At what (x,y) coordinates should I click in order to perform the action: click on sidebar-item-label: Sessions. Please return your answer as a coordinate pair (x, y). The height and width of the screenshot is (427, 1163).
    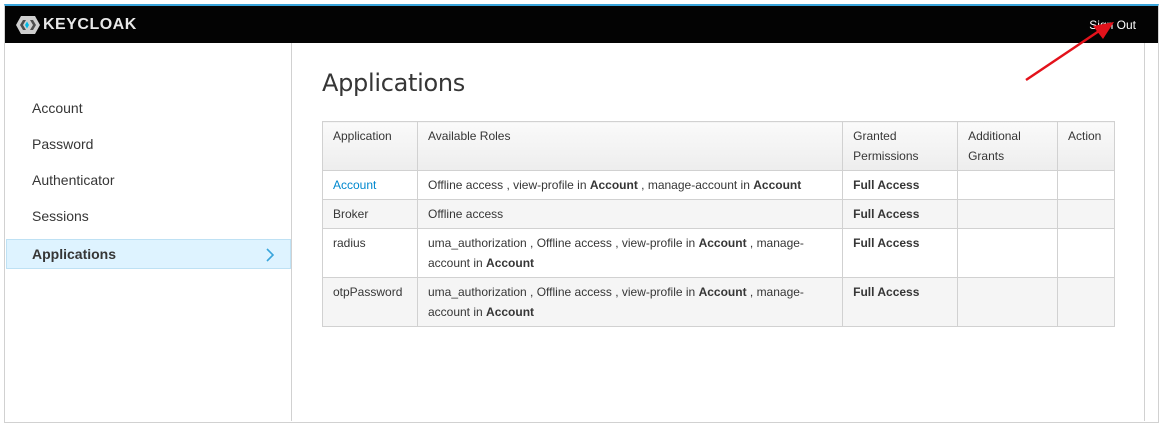
    Looking at the image, I should click on (60, 216).